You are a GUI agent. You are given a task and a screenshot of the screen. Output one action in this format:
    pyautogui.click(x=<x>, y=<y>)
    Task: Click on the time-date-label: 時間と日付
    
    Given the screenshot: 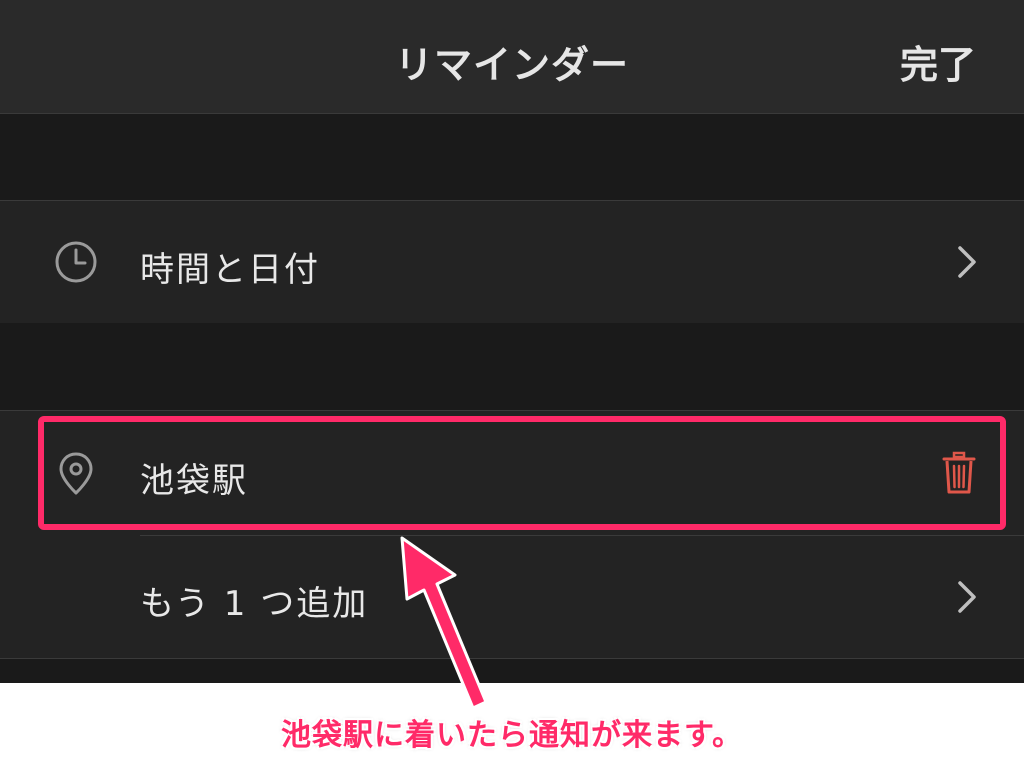 What is the action you would take?
    pyautogui.click(x=230, y=270)
    